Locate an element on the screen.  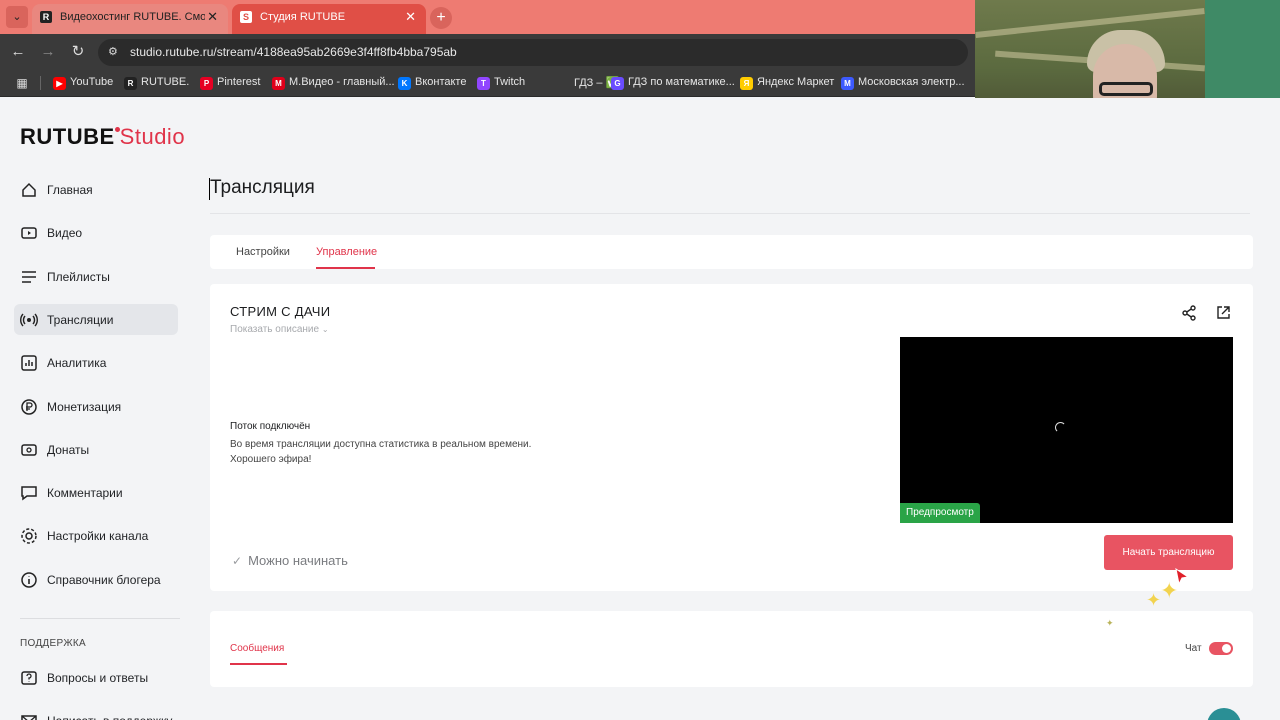
back-arrow-icon: ← is located at coordinates (18, 52).